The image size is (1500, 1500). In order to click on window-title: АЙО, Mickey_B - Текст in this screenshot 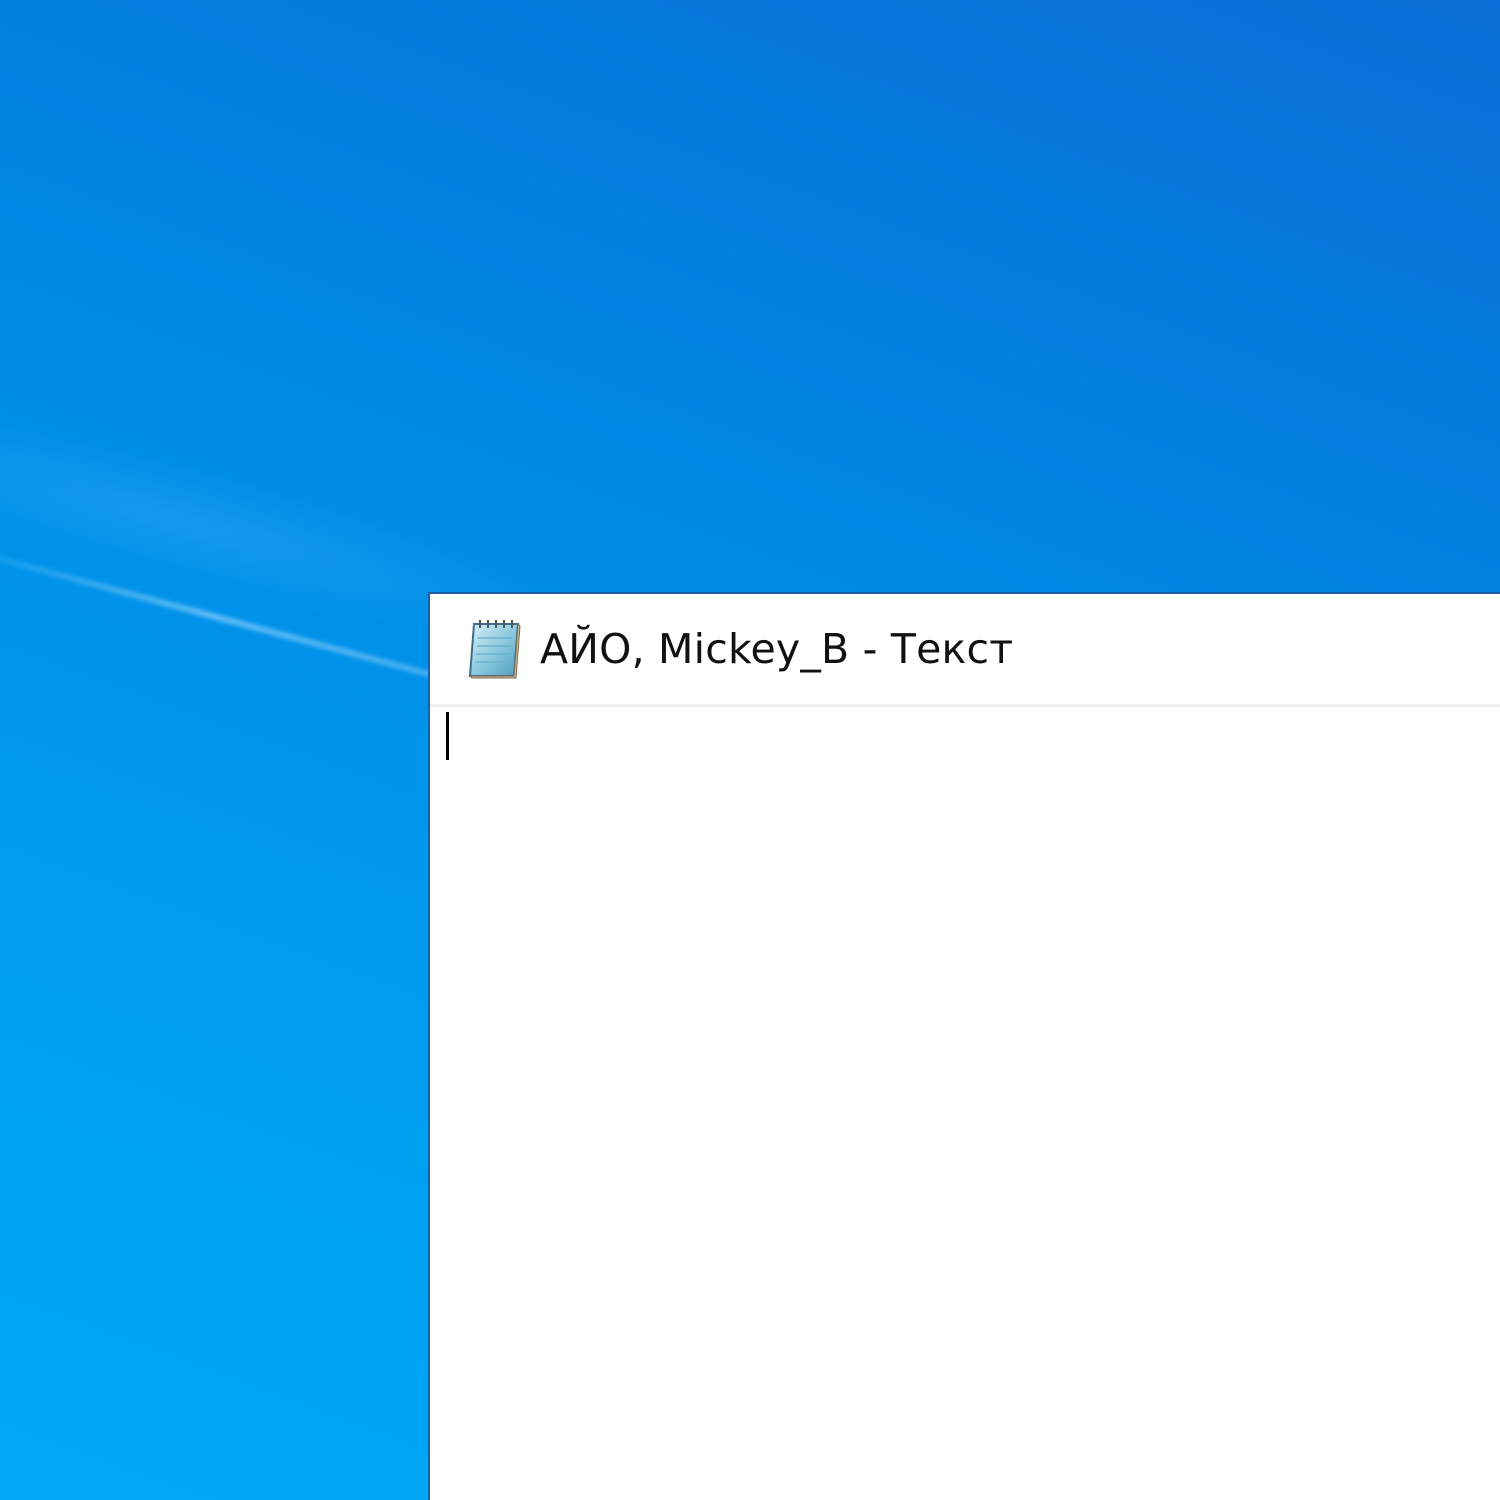, I will do `click(777, 649)`.